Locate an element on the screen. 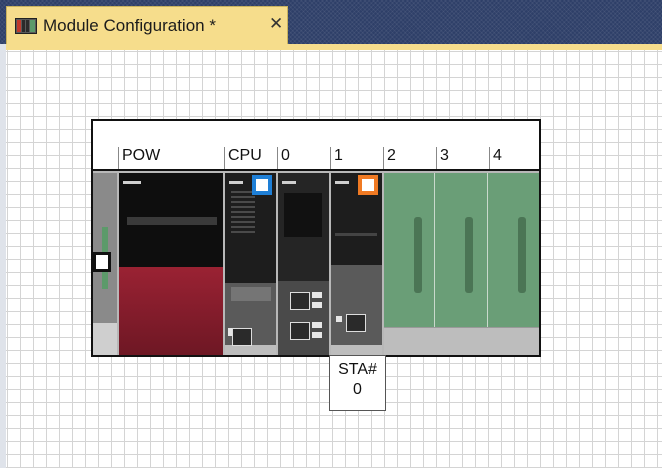  slot-label-1: 1 is located at coordinates (338, 155).